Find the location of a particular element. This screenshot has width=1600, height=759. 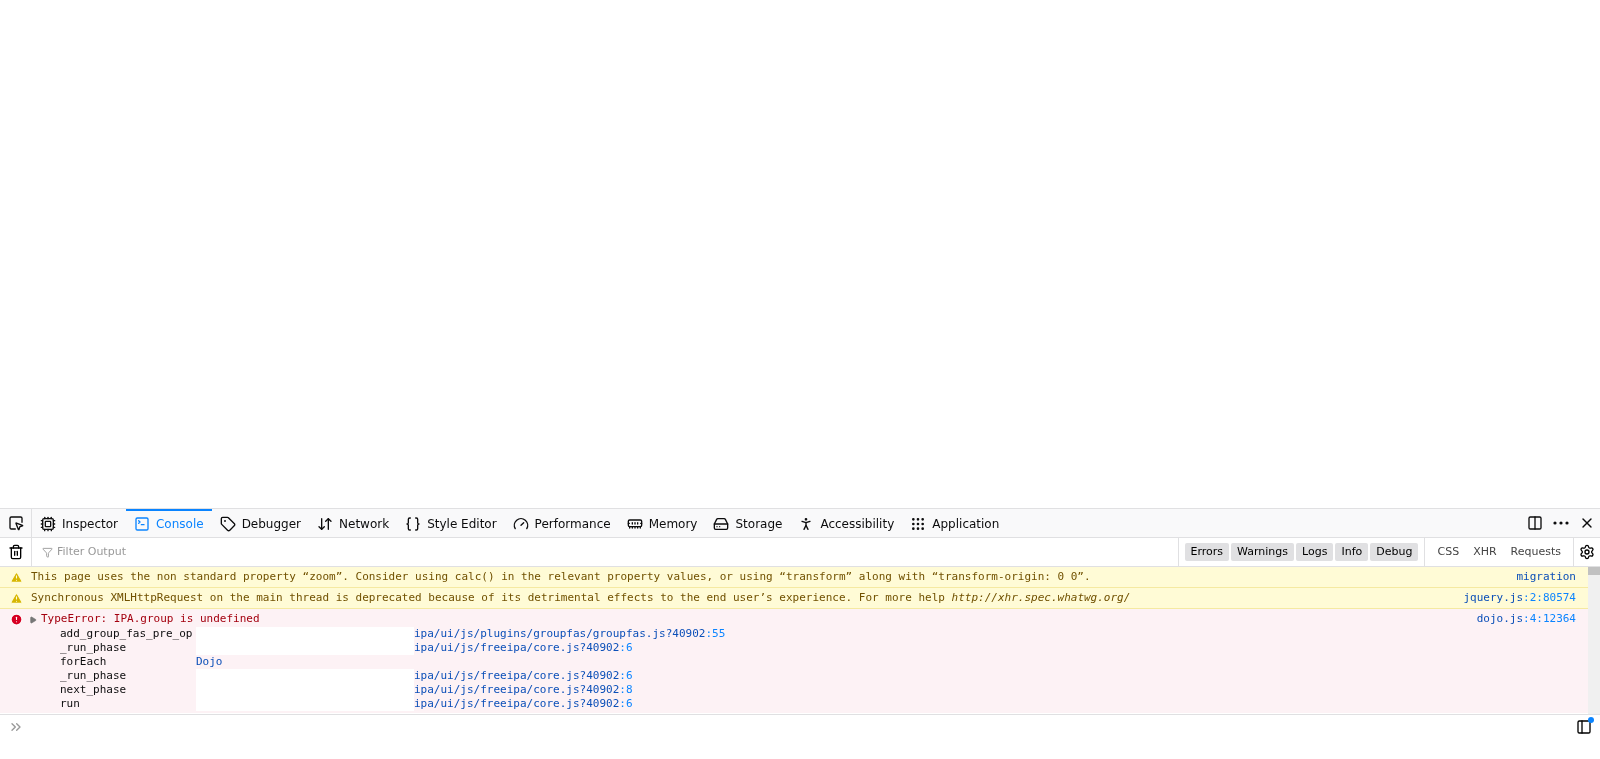

source-link: dojo.js:4:12364 is located at coordinates (1526, 619).